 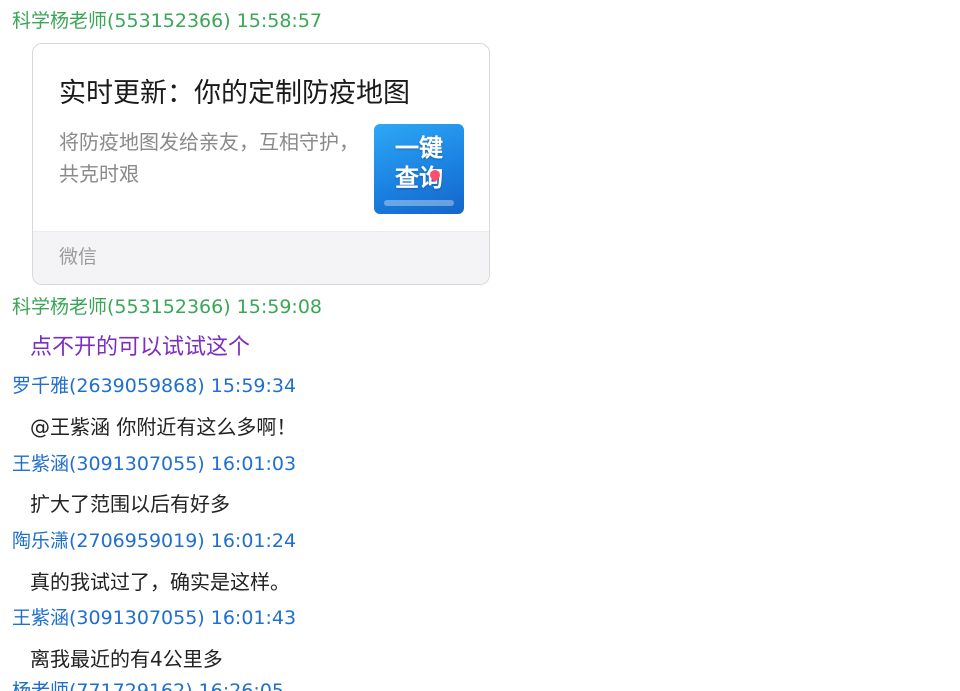 I want to click on message-text: 扩大了范围以后有好多, so click(x=130, y=504).